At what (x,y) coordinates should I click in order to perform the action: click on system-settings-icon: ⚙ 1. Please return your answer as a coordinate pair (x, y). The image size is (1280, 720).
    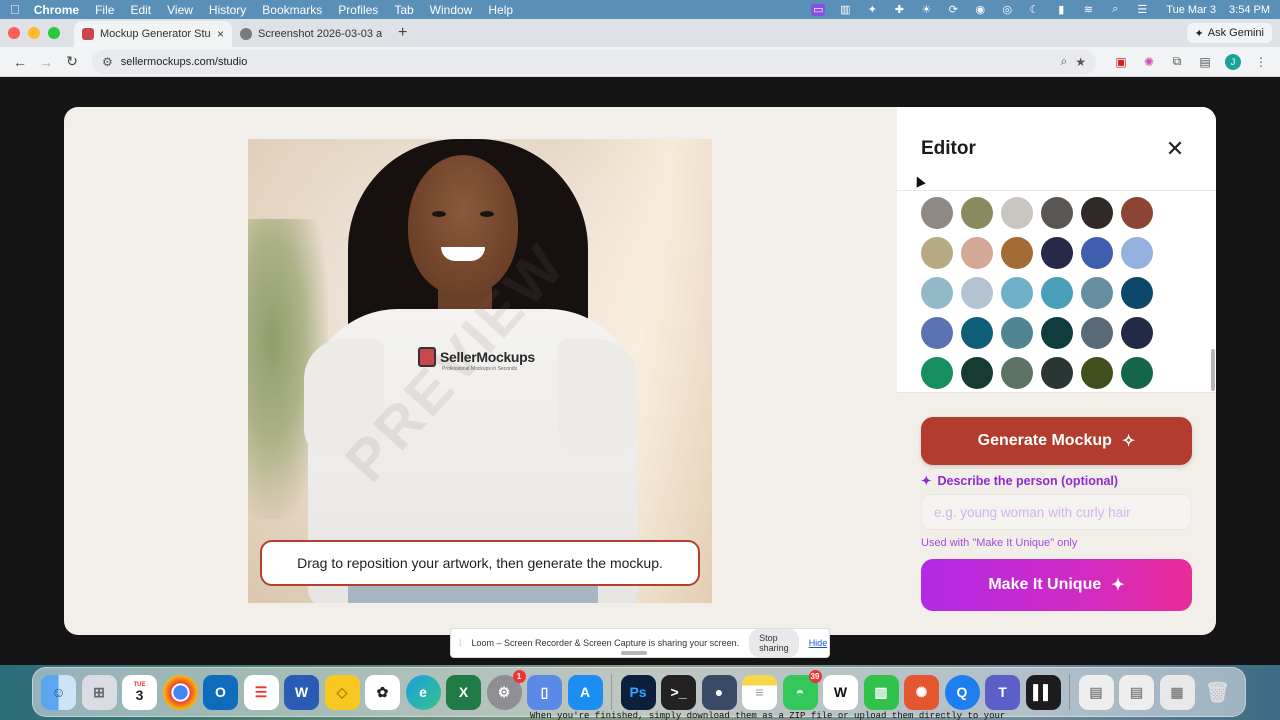
    Looking at the image, I should click on (506, 689).